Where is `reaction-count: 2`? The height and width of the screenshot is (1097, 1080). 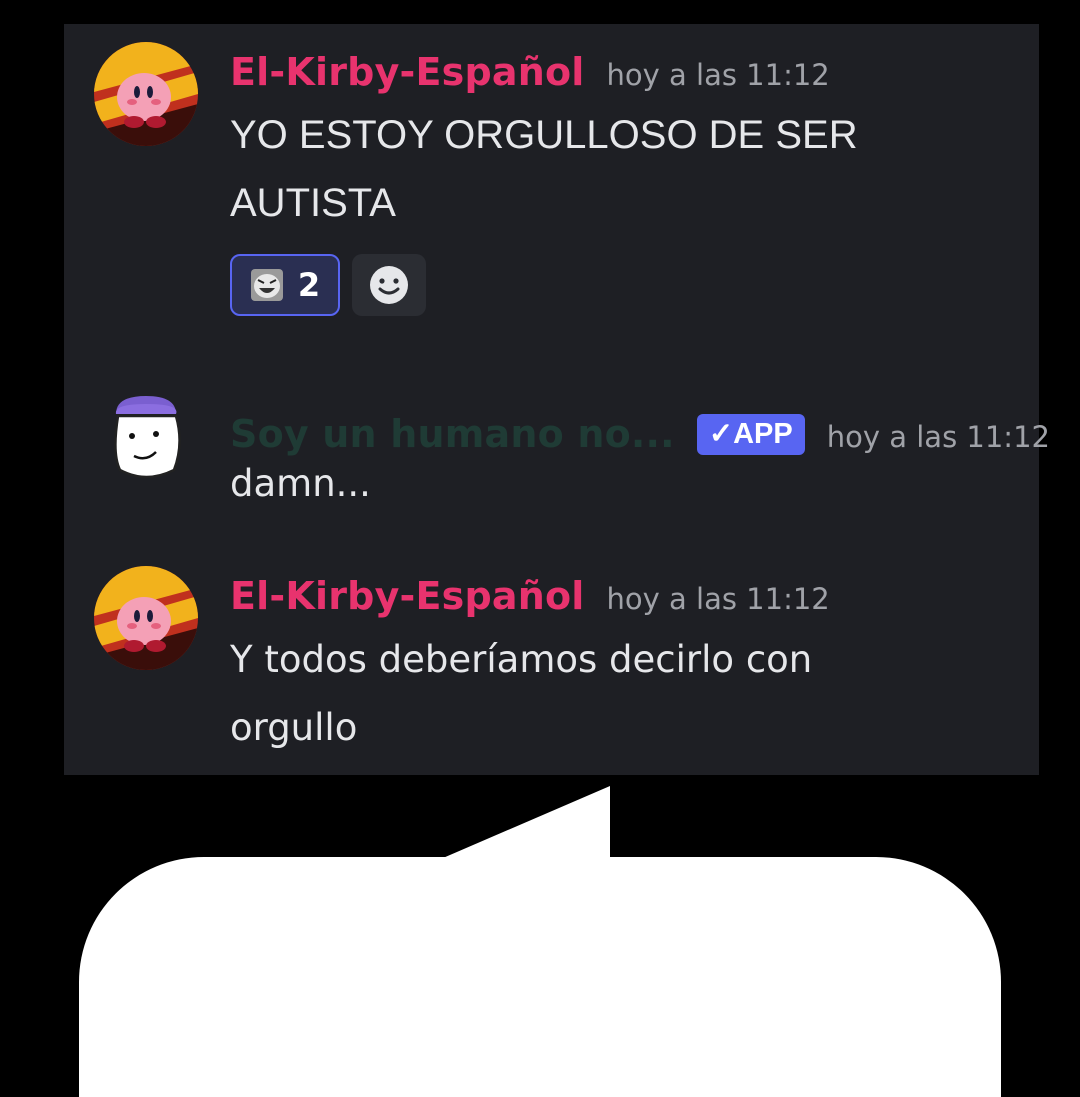 reaction-count: 2 is located at coordinates (309, 285).